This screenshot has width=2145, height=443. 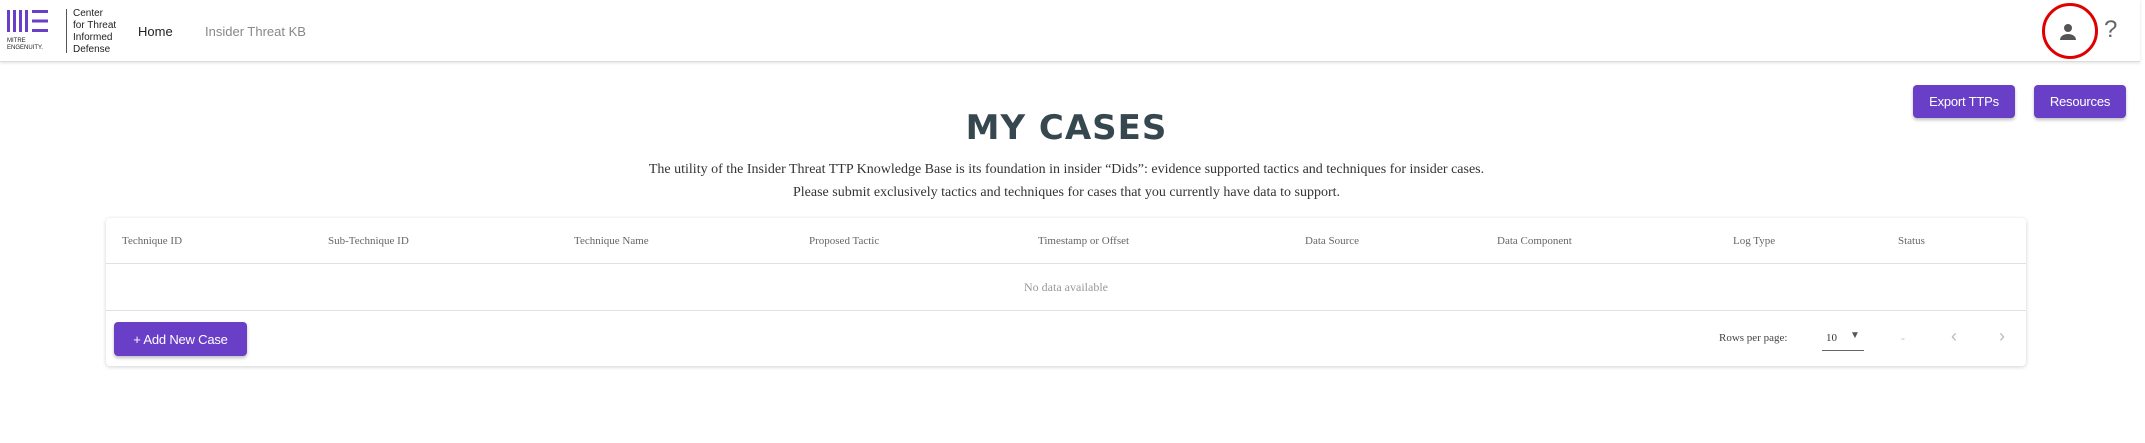 I want to click on org-name: Center for Threat Informed Defense, so click(x=103, y=32).